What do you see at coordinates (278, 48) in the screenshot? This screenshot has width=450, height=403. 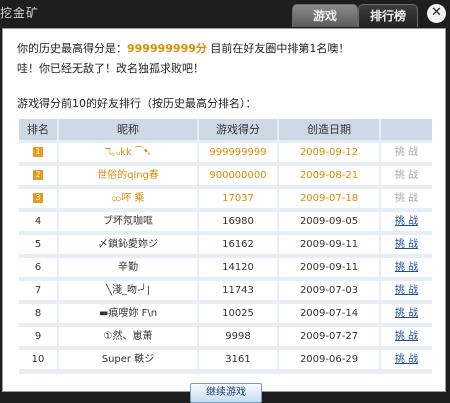 I see `best-score-suffix: 目前在好友圈中排第1名噢！` at bounding box center [278, 48].